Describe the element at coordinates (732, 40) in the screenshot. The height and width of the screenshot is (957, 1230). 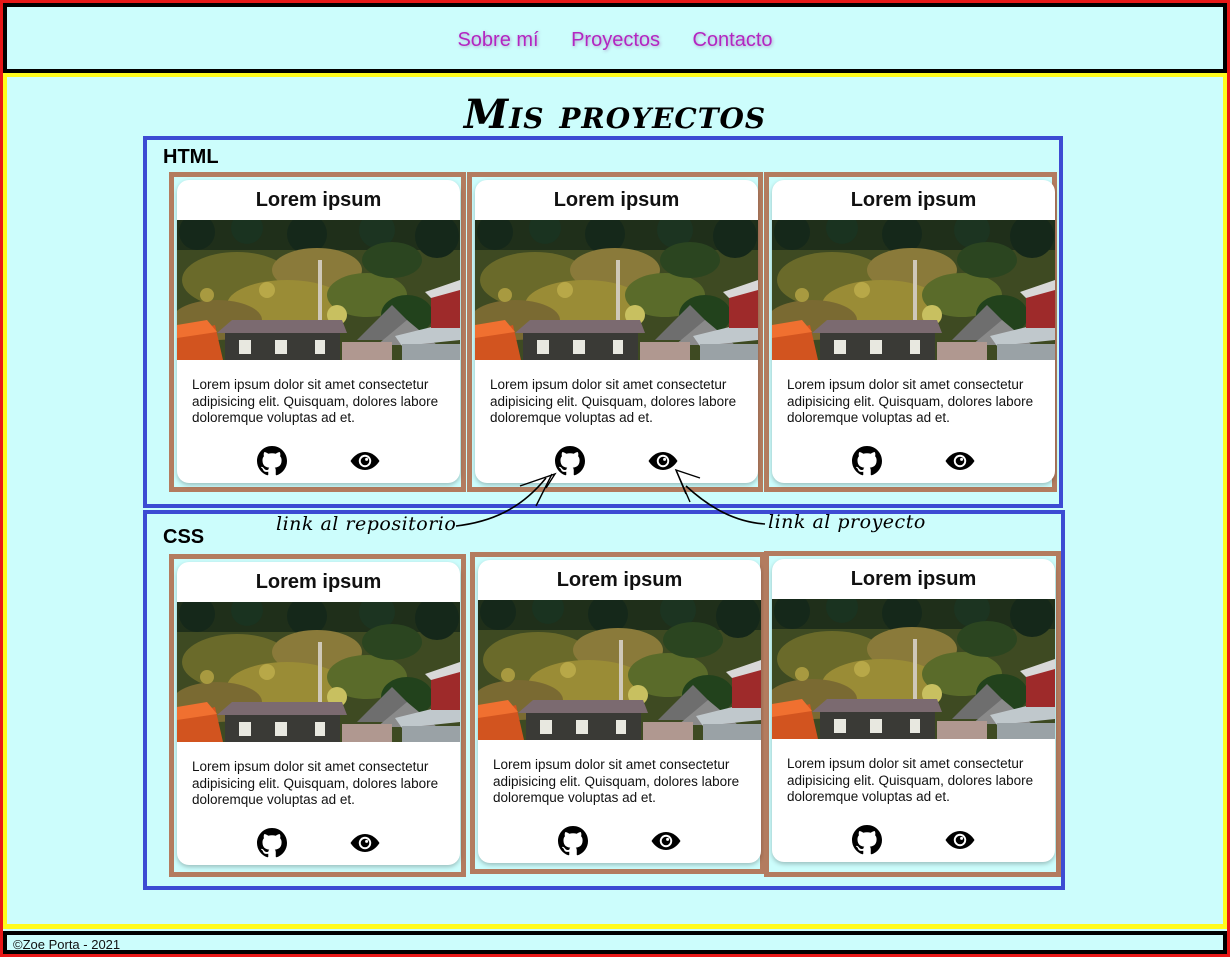
I see `nav-link-contacto: Contacto` at that location.